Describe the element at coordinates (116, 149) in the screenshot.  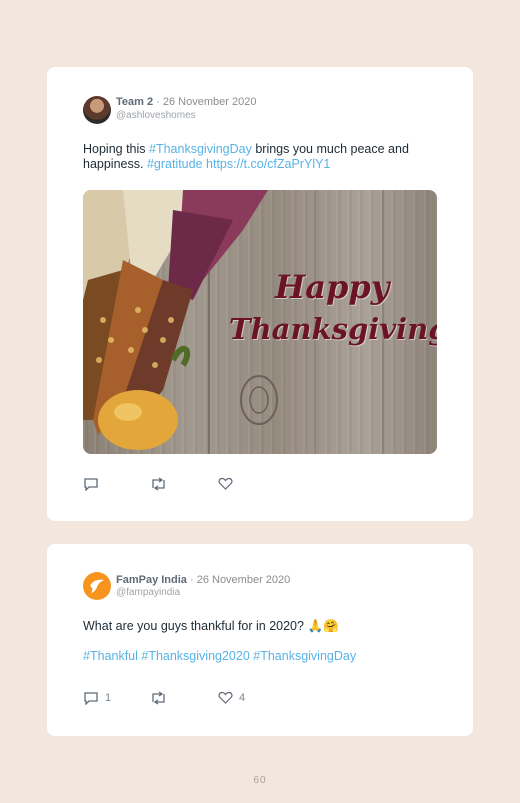
I see `tweet-text-part: Hoping this` at that location.